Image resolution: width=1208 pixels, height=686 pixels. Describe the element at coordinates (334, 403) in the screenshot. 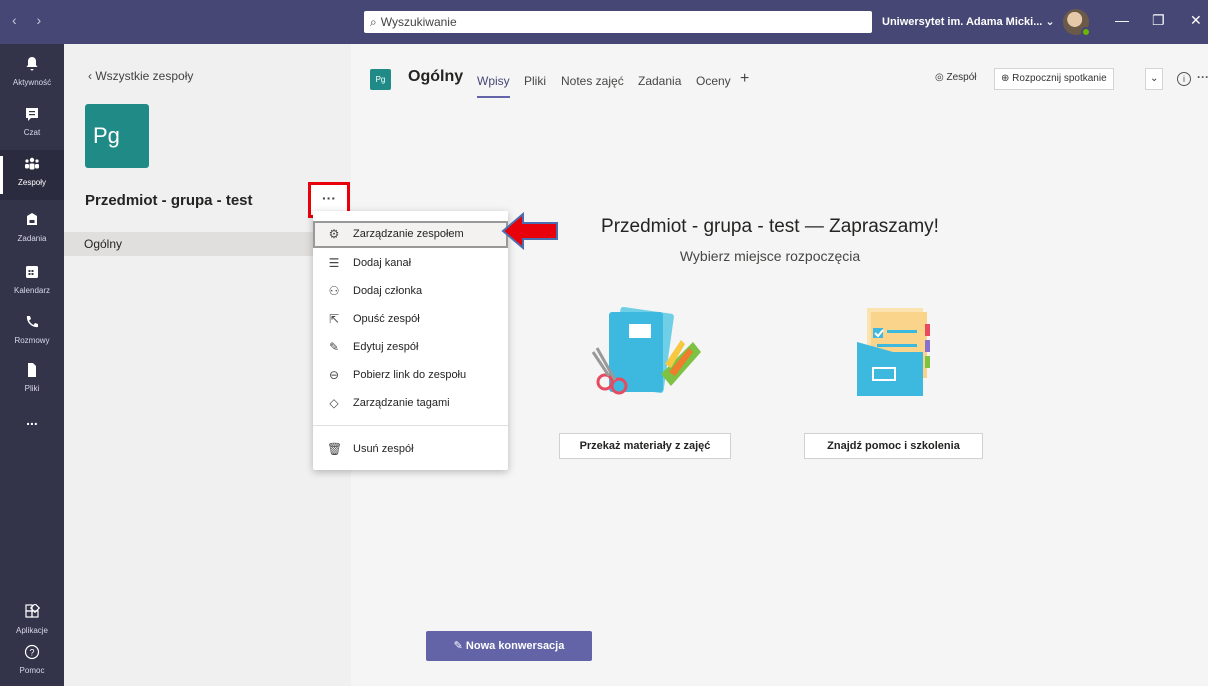

I see `tag-icon: ◇` at that location.